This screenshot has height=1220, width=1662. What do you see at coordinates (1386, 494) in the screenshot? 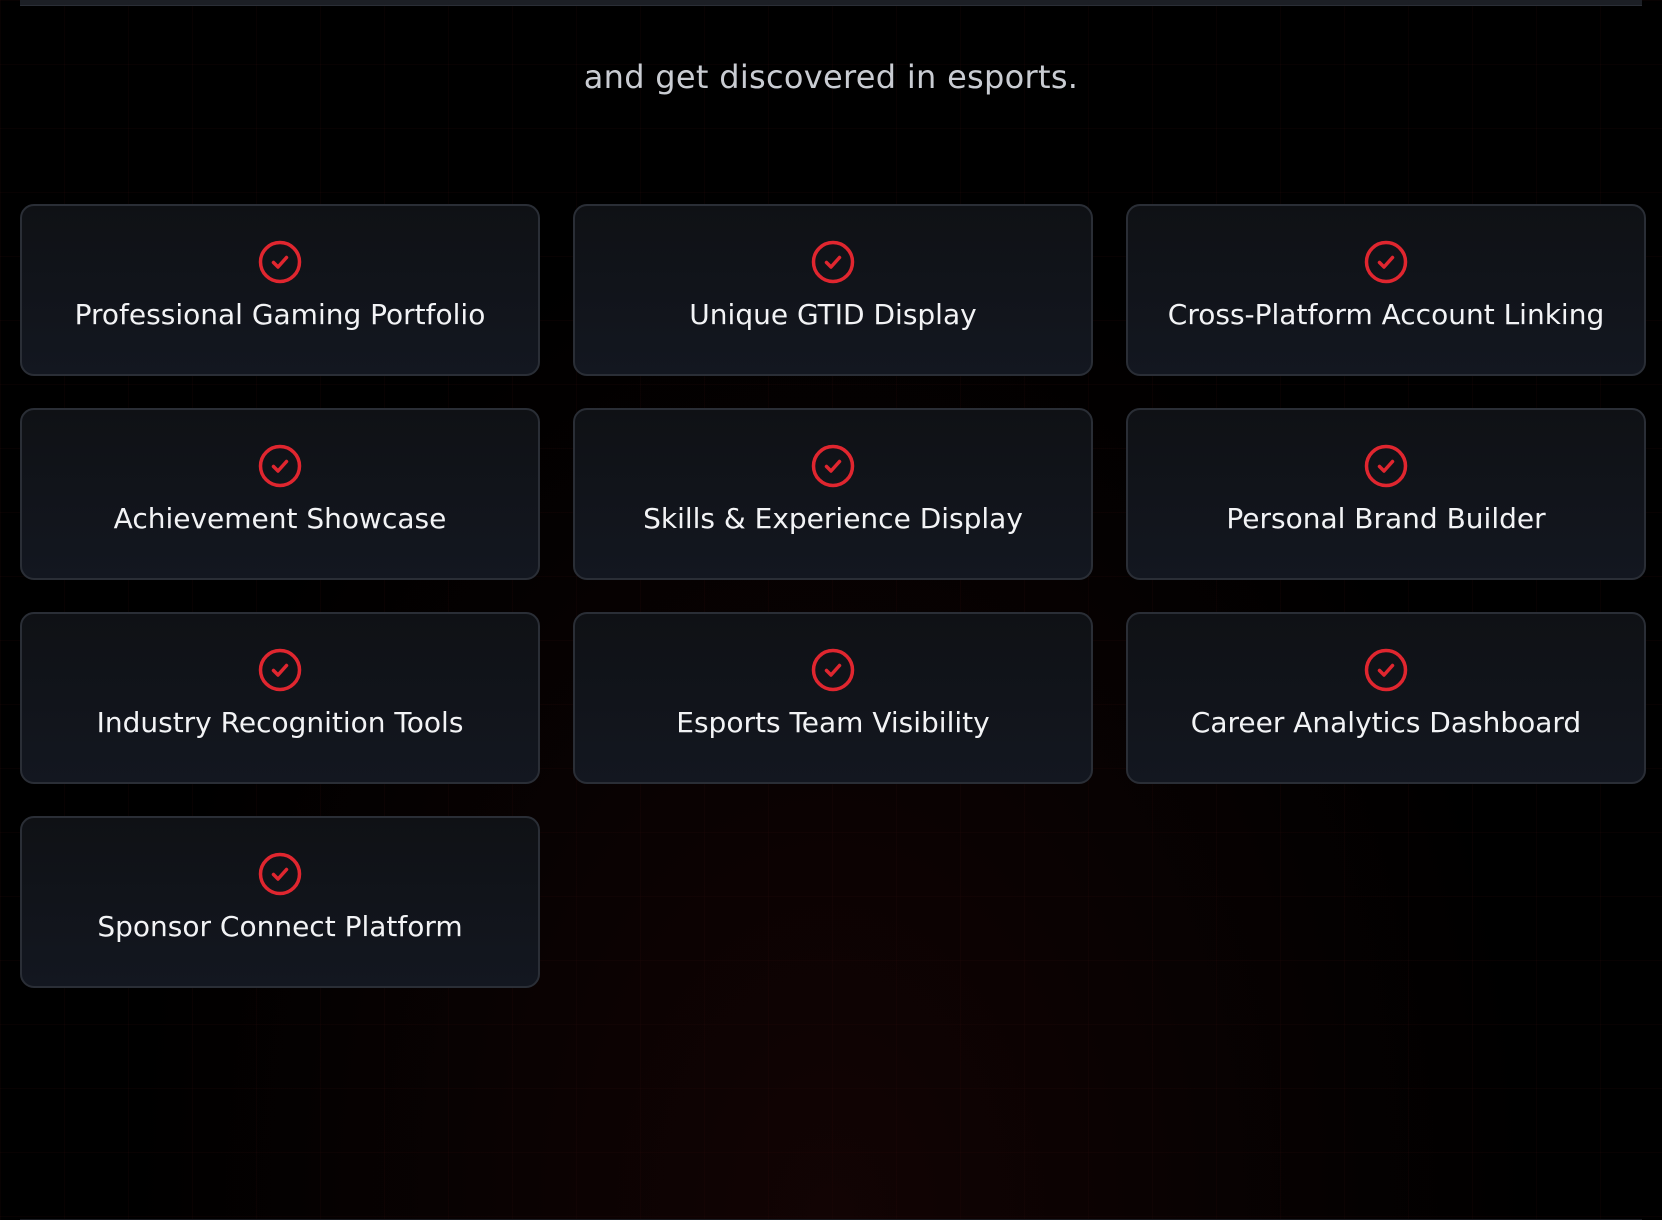
I see `feature-card-personal-brand-builder: Personal Brand Builder` at bounding box center [1386, 494].